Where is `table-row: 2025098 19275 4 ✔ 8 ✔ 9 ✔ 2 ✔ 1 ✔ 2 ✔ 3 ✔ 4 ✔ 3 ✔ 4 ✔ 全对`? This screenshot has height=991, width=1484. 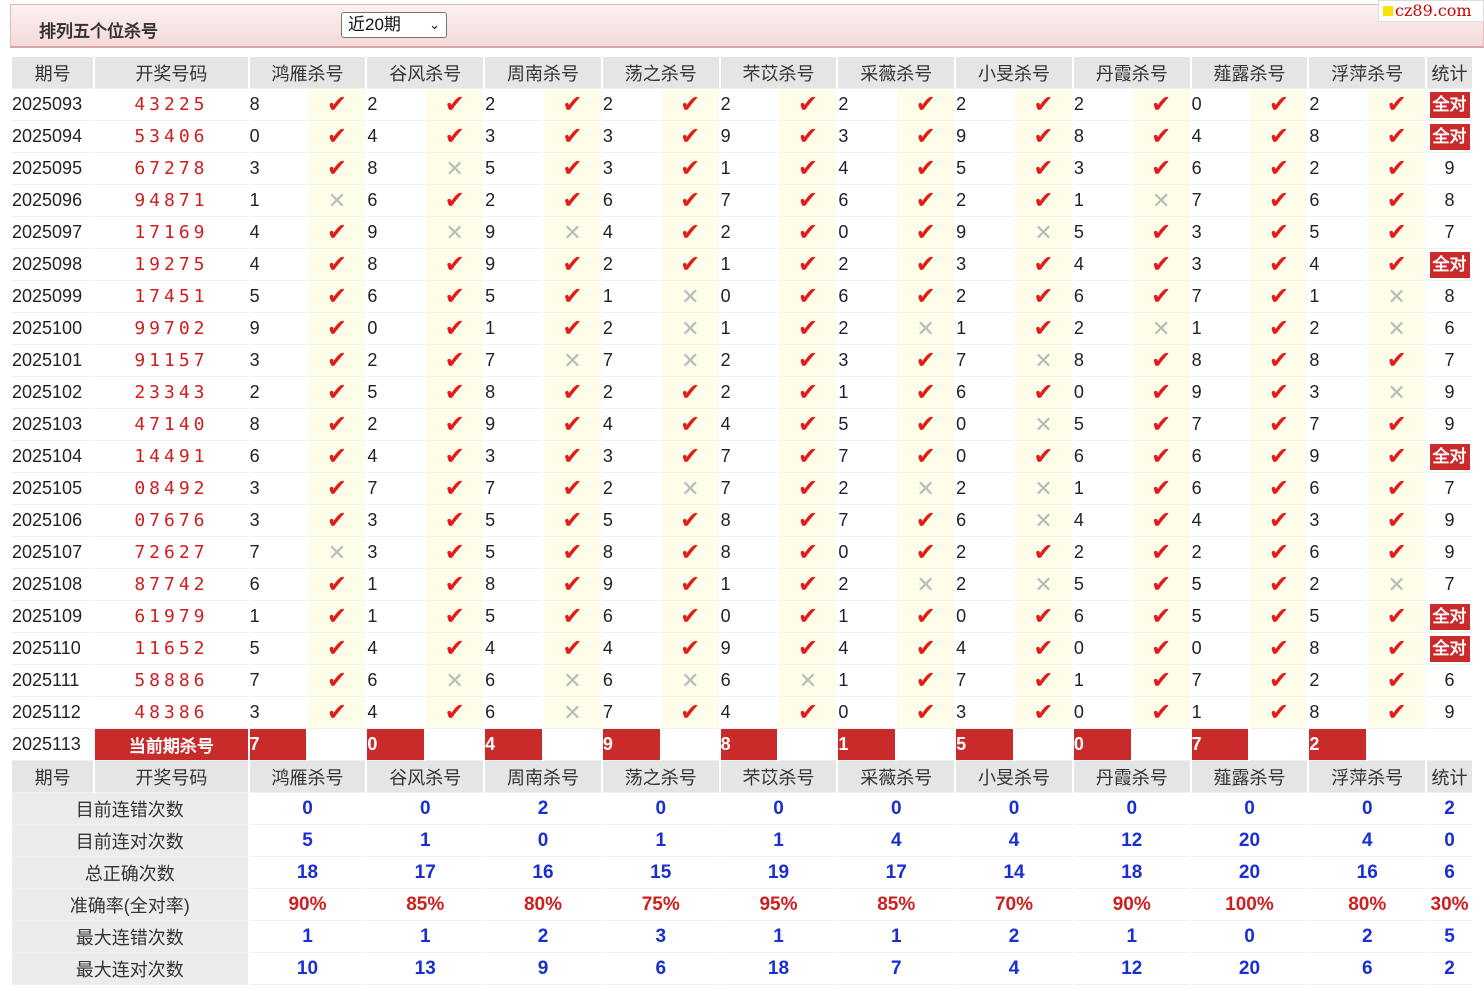 table-row: 2025098 19275 4 ✔ 8 ✔ 9 ✔ 2 ✔ 1 ✔ 2 ✔ 3 ✔ 4 ✔ 3 ✔ 4 ✔ 全对 is located at coordinates (742, 265).